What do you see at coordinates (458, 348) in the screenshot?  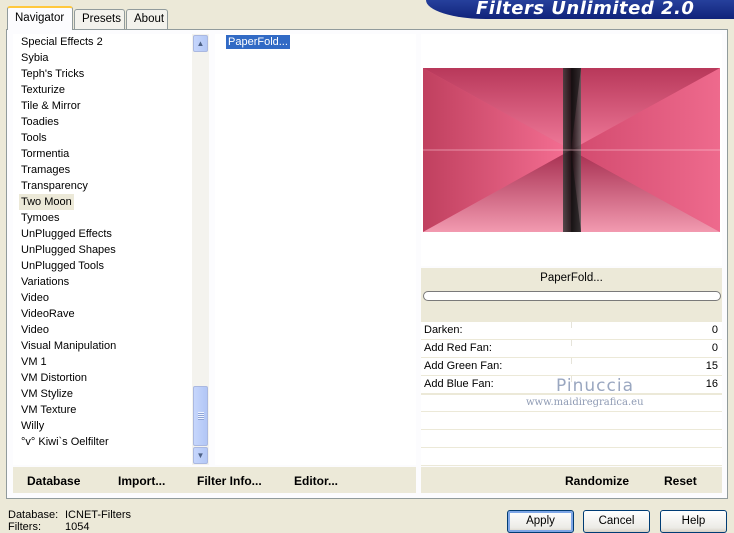 I see `param-label: Add Red Fan:` at bounding box center [458, 348].